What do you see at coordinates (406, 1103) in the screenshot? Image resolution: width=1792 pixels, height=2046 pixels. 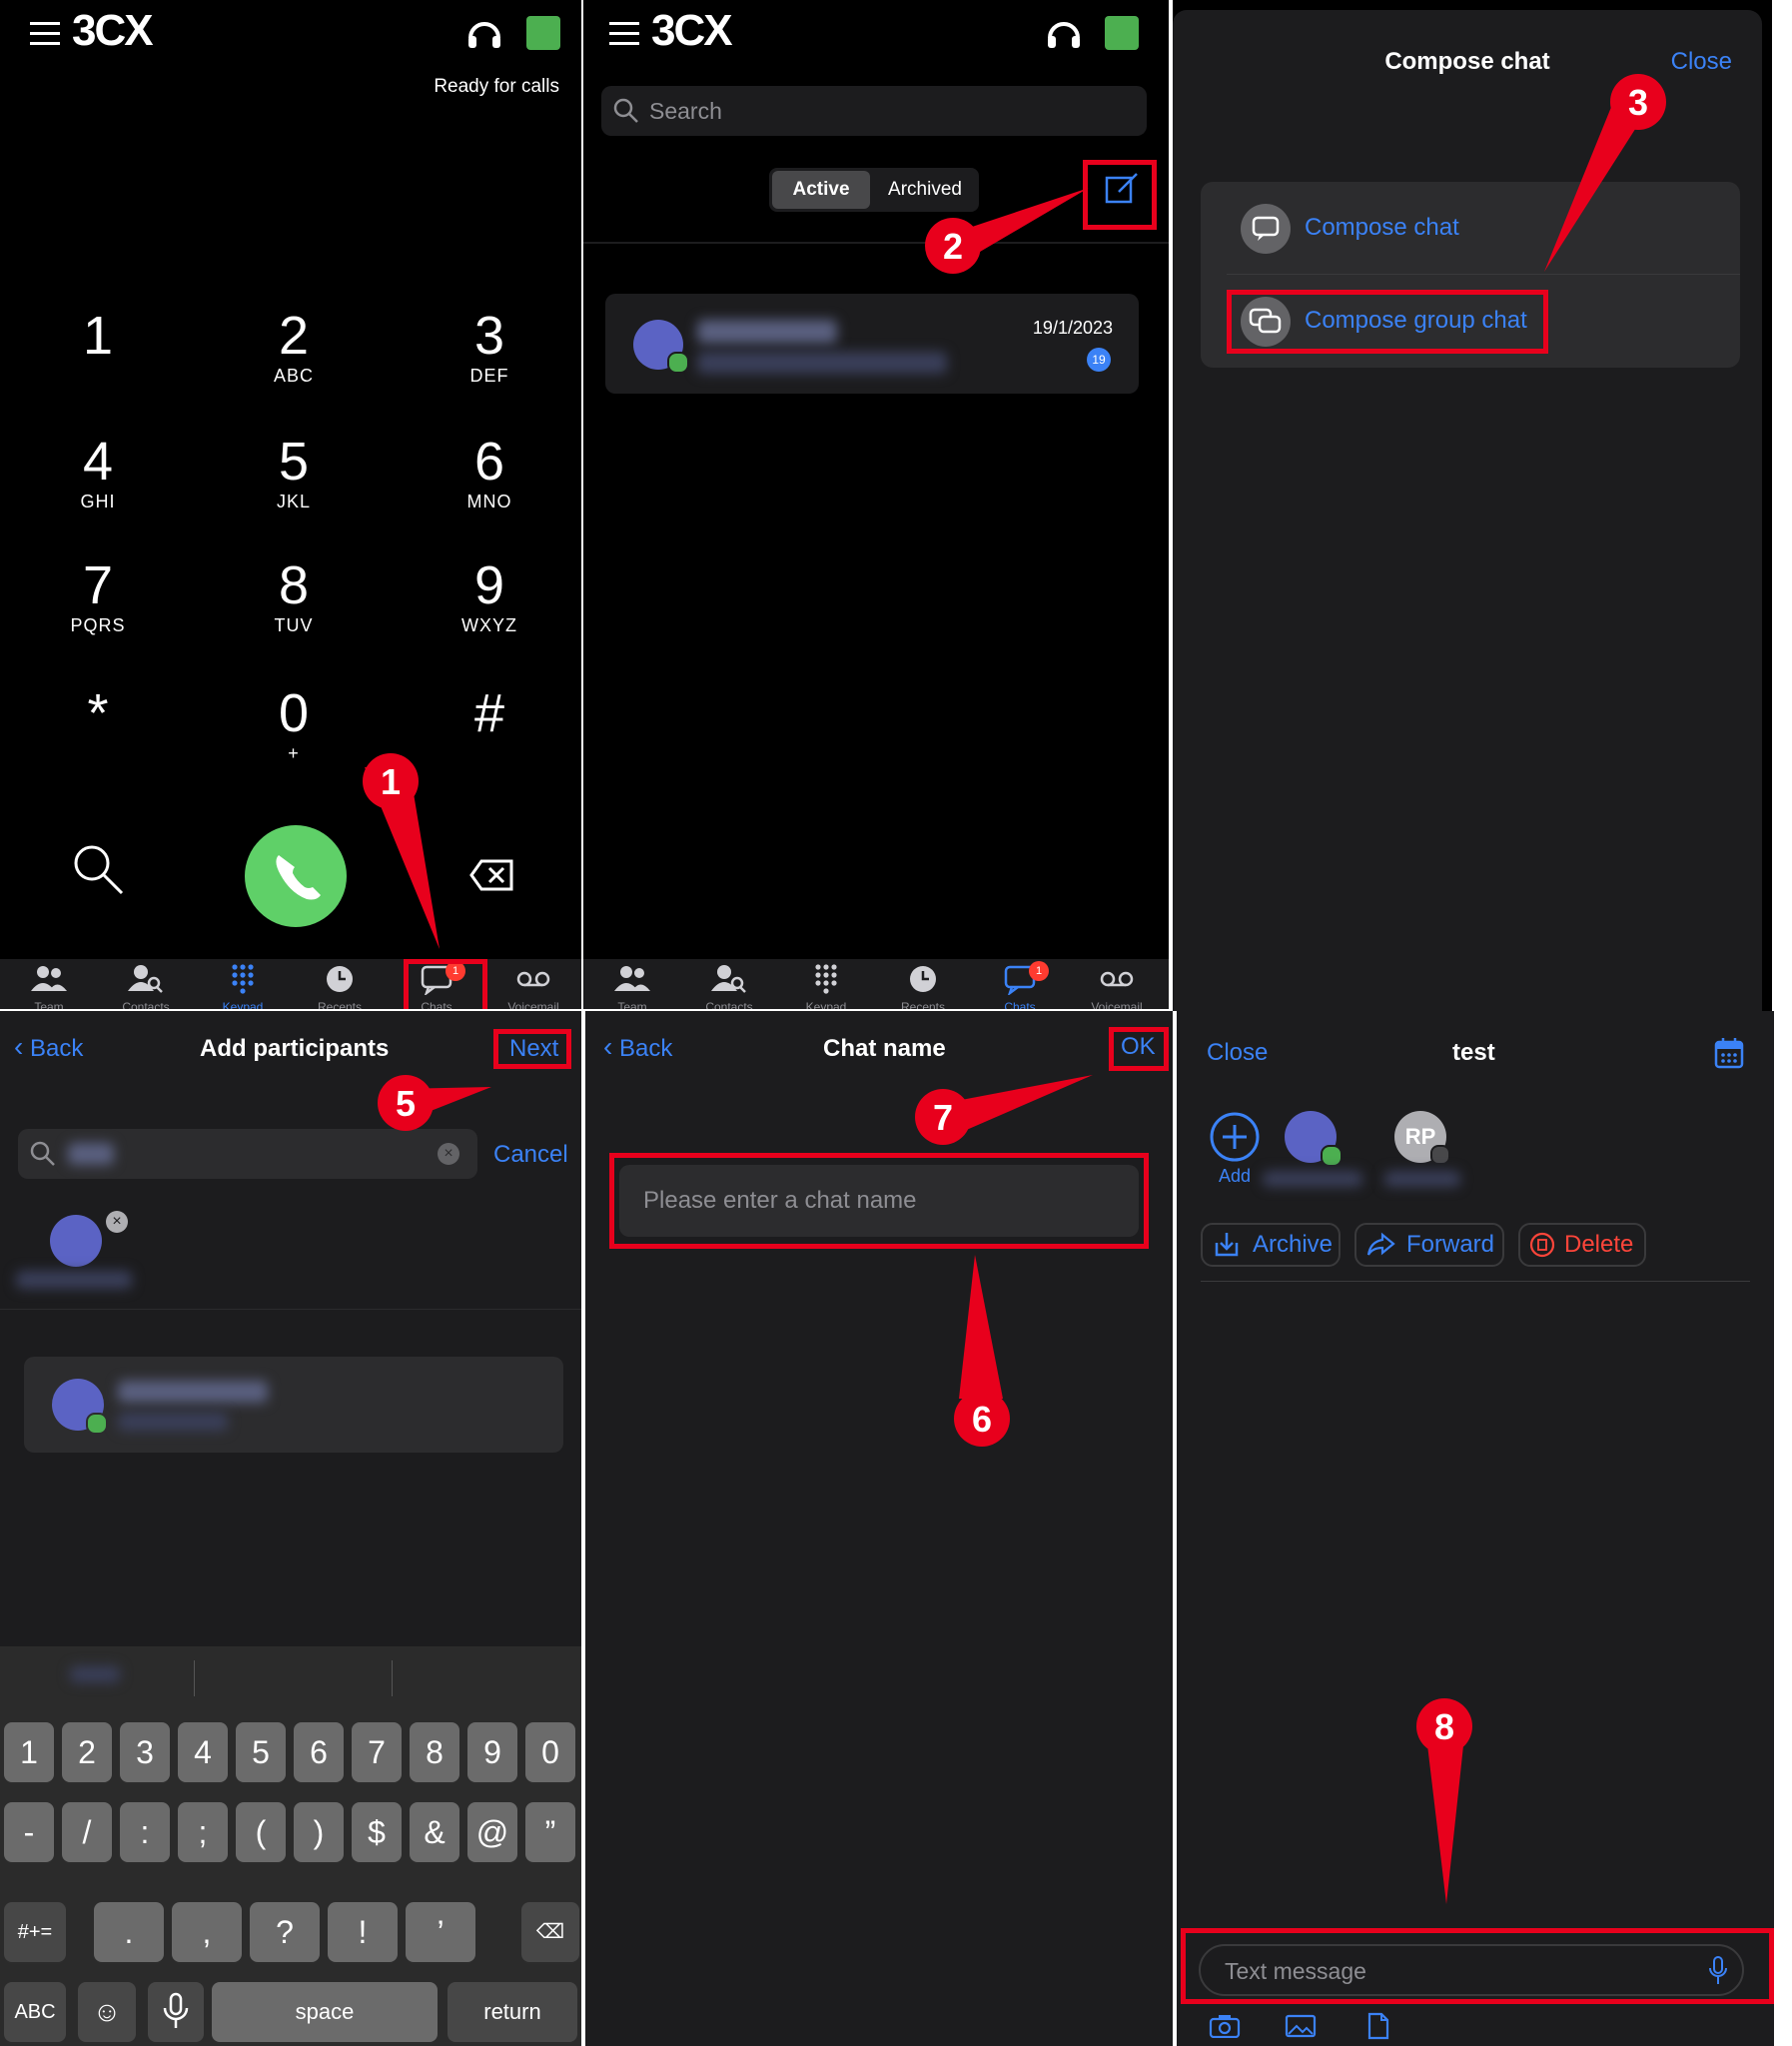 I see `svg-text: 5` at bounding box center [406, 1103].